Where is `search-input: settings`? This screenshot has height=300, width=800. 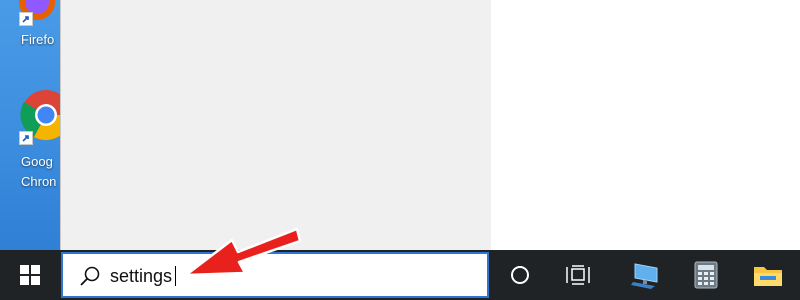
search-input: settings is located at coordinates (141, 276).